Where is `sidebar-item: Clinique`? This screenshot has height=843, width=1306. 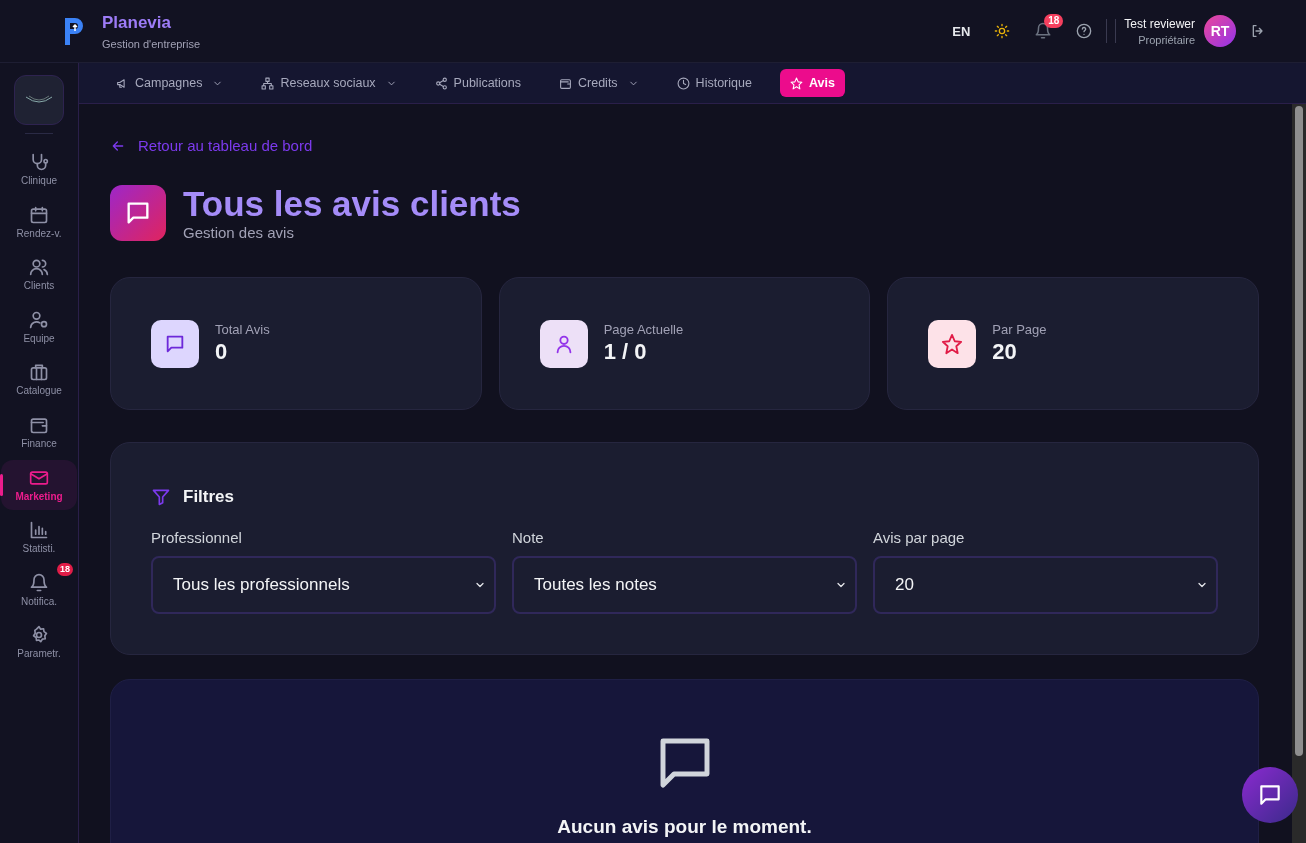 sidebar-item: Clinique is located at coordinates (39, 169).